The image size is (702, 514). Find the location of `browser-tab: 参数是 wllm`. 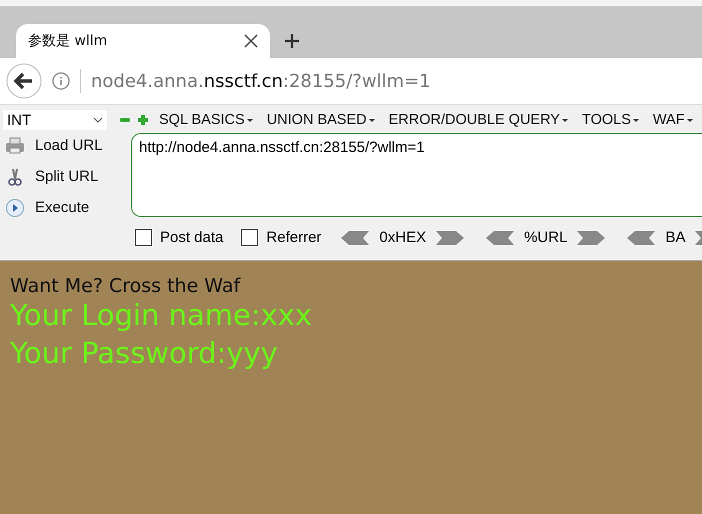

browser-tab: 参数是 wllm is located at coordinates (143, 41).